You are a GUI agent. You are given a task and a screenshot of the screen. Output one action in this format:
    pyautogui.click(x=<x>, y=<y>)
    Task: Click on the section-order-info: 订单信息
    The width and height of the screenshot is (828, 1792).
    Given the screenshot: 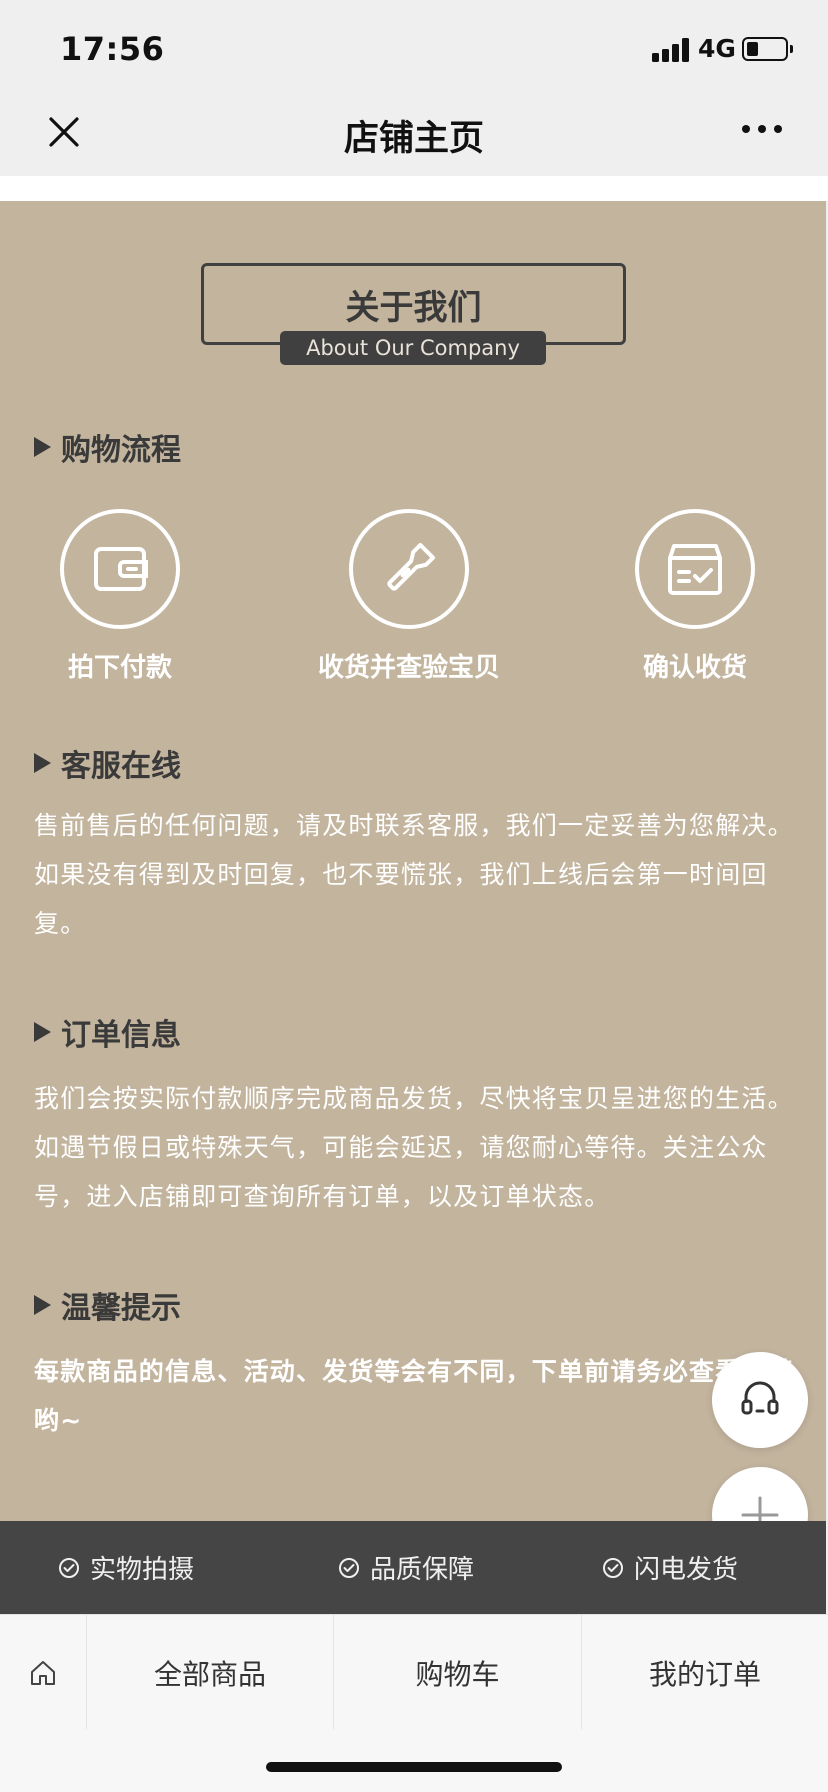 What is the action you would take?
    pyautogui.click(x=107, y=1032)
    